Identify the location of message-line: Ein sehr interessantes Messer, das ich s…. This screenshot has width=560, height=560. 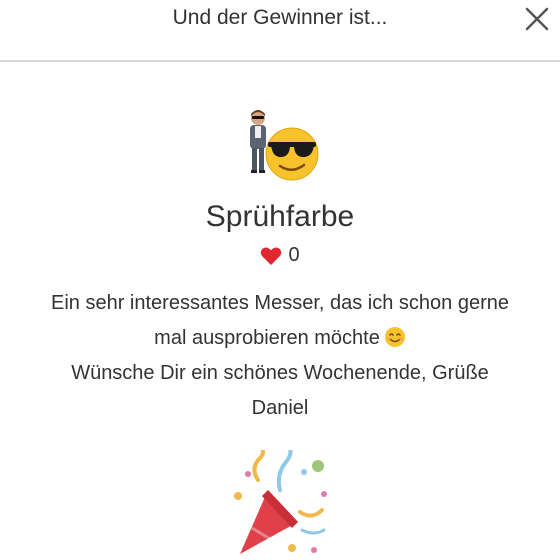
(280, 303).